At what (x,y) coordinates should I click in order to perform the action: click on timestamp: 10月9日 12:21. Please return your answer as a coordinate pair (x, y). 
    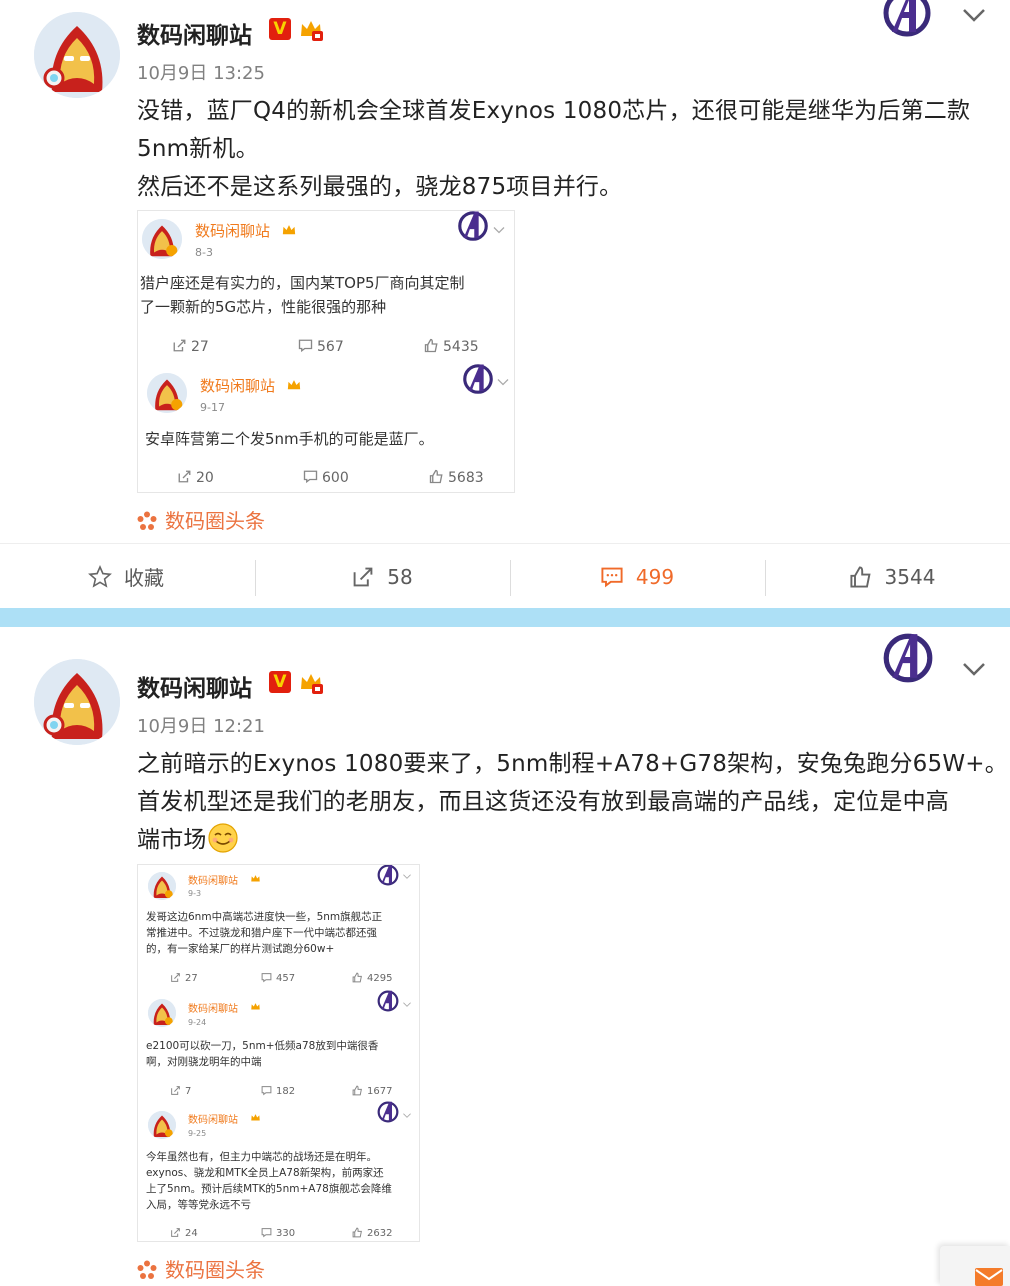
    Looking at the image, I should click on (201, 725).